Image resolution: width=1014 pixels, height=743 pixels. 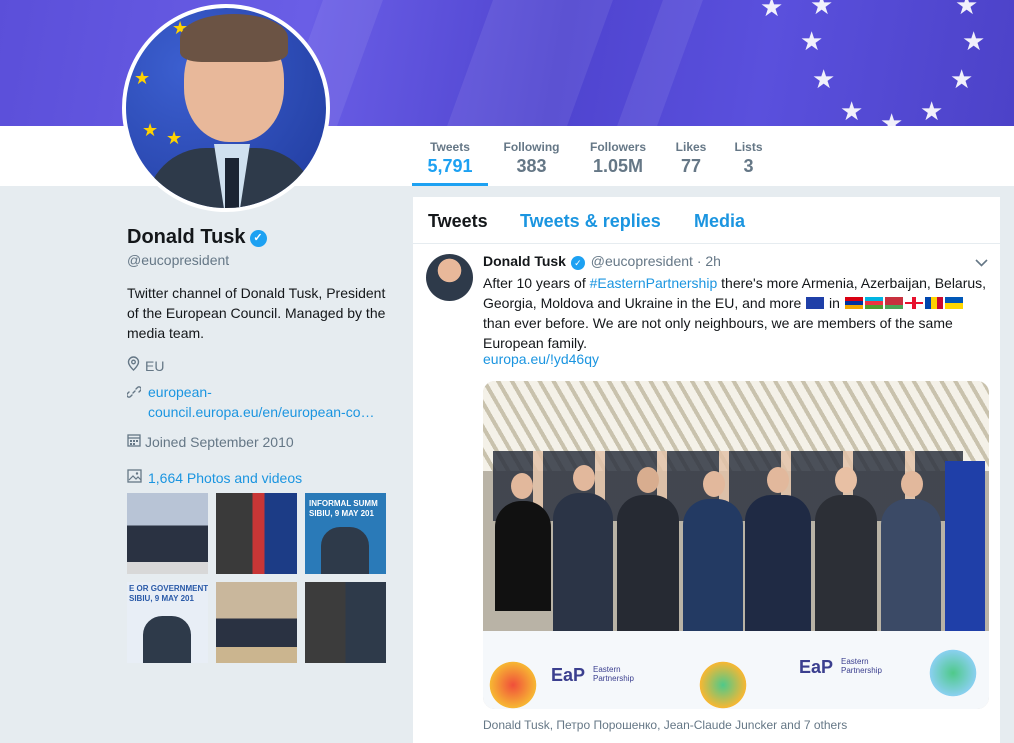 What do you see at coordinates (815, 303) in the screenshot?
I see `eu-flag-icon` at bounding box center [815, 303].